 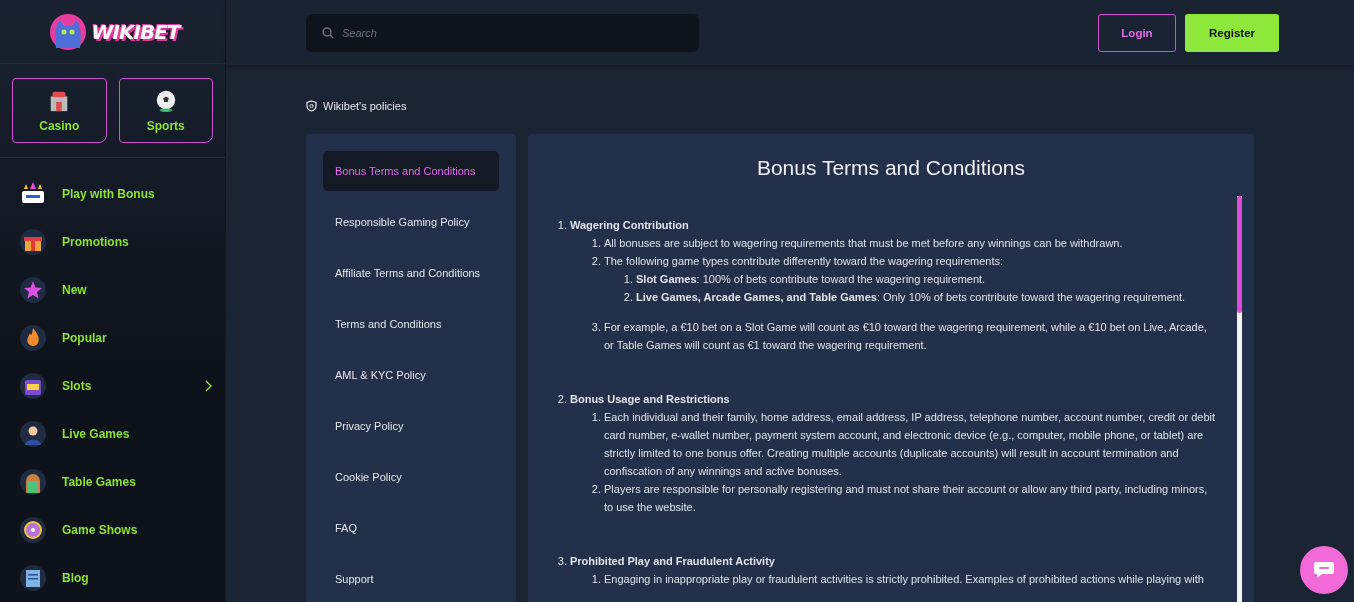 What do you see at coordinates (1137, 32) in the screenshot?
I see `login-button: Login` at bounding box center [1137, 32].